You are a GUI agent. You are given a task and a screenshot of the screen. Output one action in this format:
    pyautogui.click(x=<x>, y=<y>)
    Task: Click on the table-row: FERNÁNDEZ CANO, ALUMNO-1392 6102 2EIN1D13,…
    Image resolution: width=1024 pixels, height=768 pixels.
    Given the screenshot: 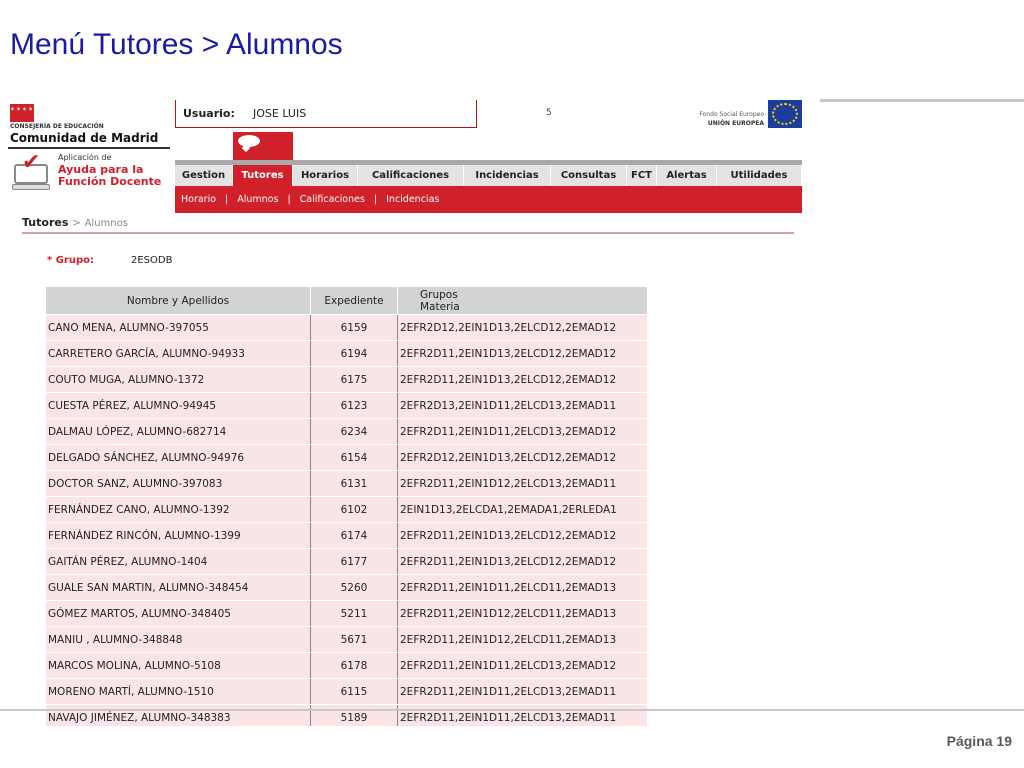 What is the action you would take?
    pyautogui.click(x=346, y=509)
    